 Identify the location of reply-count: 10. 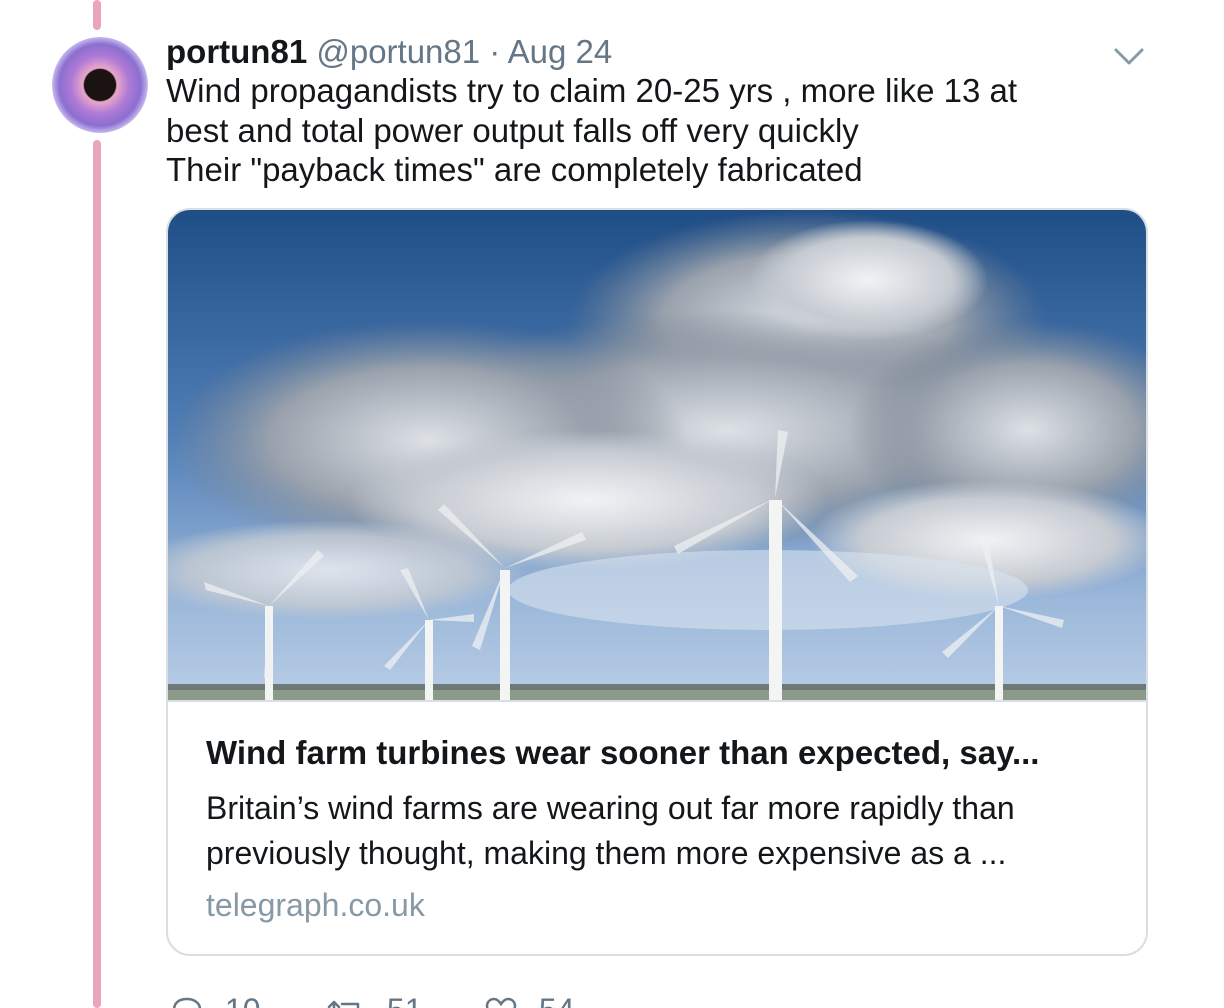
(243, 1000).